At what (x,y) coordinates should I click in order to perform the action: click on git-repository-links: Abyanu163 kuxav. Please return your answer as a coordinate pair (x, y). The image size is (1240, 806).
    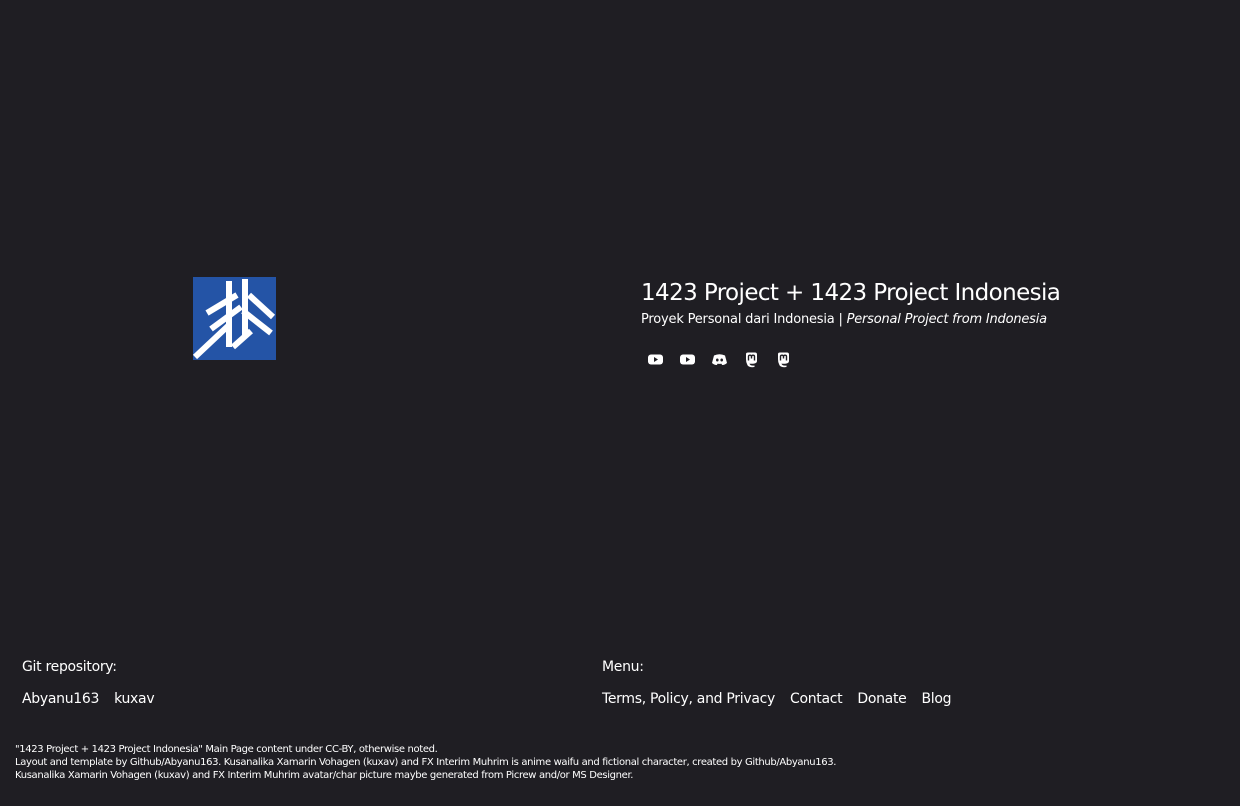
    Looking at the image, I should click on (88, 699).